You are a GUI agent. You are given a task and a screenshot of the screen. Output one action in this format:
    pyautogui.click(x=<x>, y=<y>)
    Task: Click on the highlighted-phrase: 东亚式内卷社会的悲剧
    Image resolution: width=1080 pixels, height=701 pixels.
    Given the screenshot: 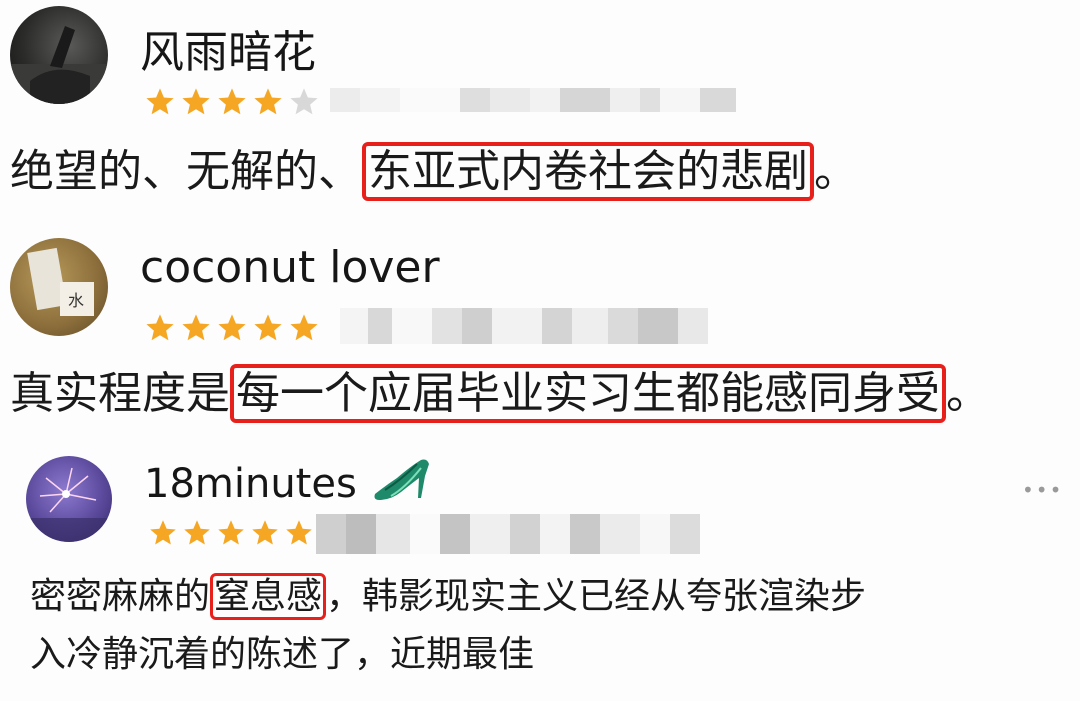 What is the action you would take?
    pyautogui.click(x=588, y=171)
    